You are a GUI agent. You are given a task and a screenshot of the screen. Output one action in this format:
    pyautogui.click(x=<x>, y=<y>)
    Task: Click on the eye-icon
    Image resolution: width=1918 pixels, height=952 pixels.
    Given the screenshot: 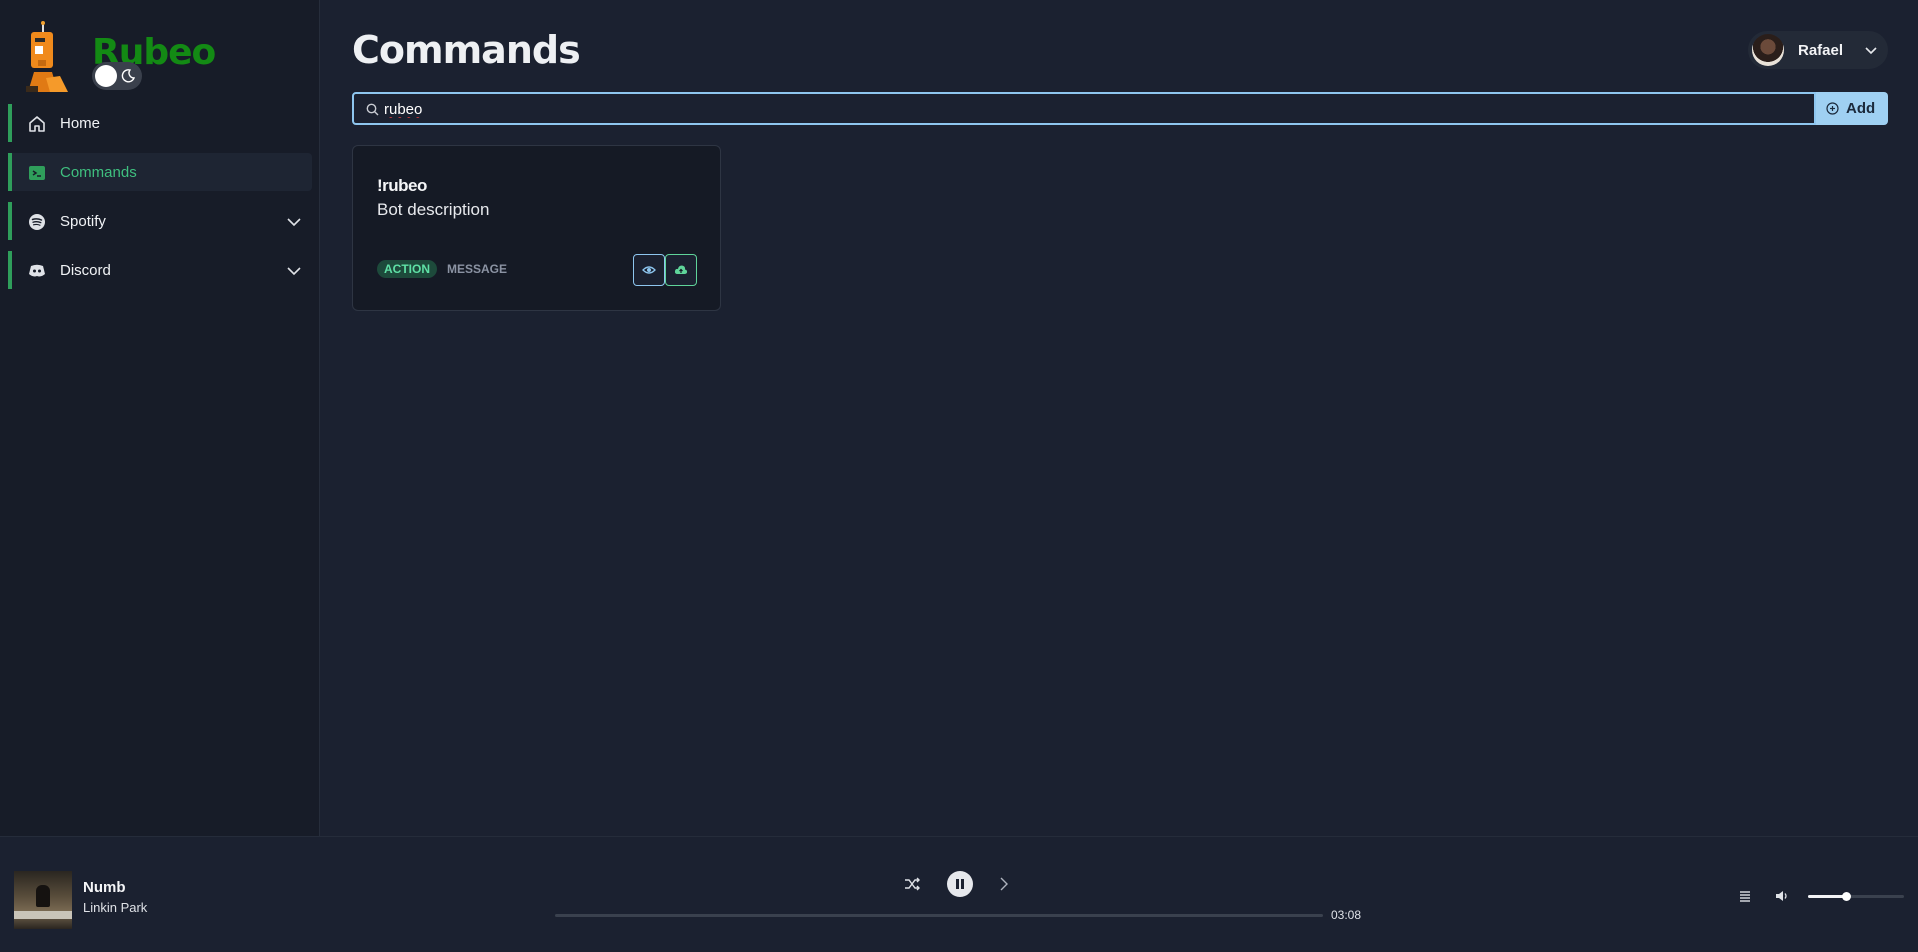 What is the action you would take?
    pyautogui.click(x=649, y=270)
    